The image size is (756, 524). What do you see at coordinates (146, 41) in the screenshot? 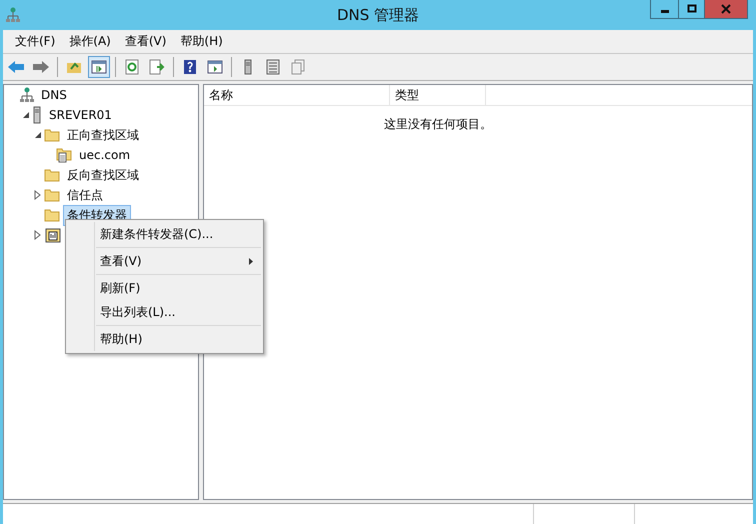
I see `menu-item: 查看(V)` at bounding box center [146, 41].